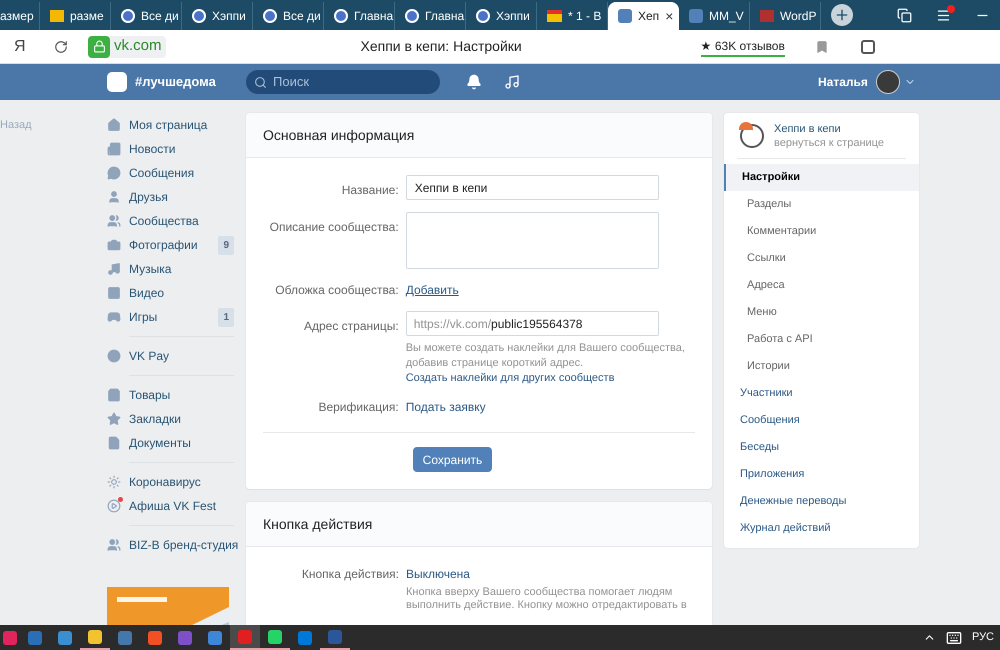 This screenshot has width=1000, height=650. What do you see at coordinates (446, 407) in the screenshot?
I see `verification-link: Подать заявку` at bounding box center [446, 407].